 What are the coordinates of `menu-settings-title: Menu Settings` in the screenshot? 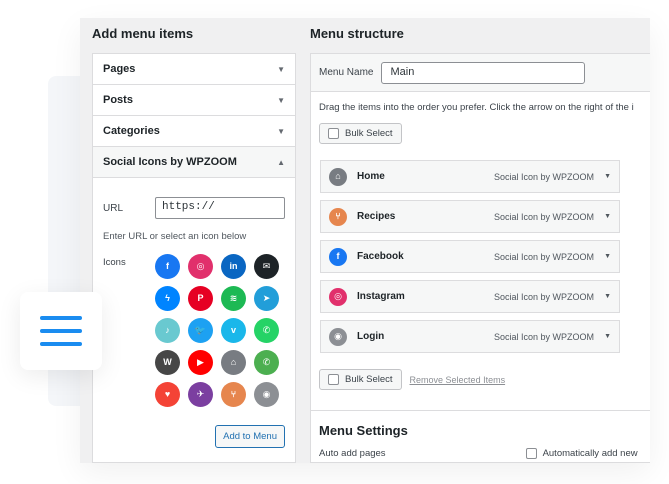 It's located at (363, 430).